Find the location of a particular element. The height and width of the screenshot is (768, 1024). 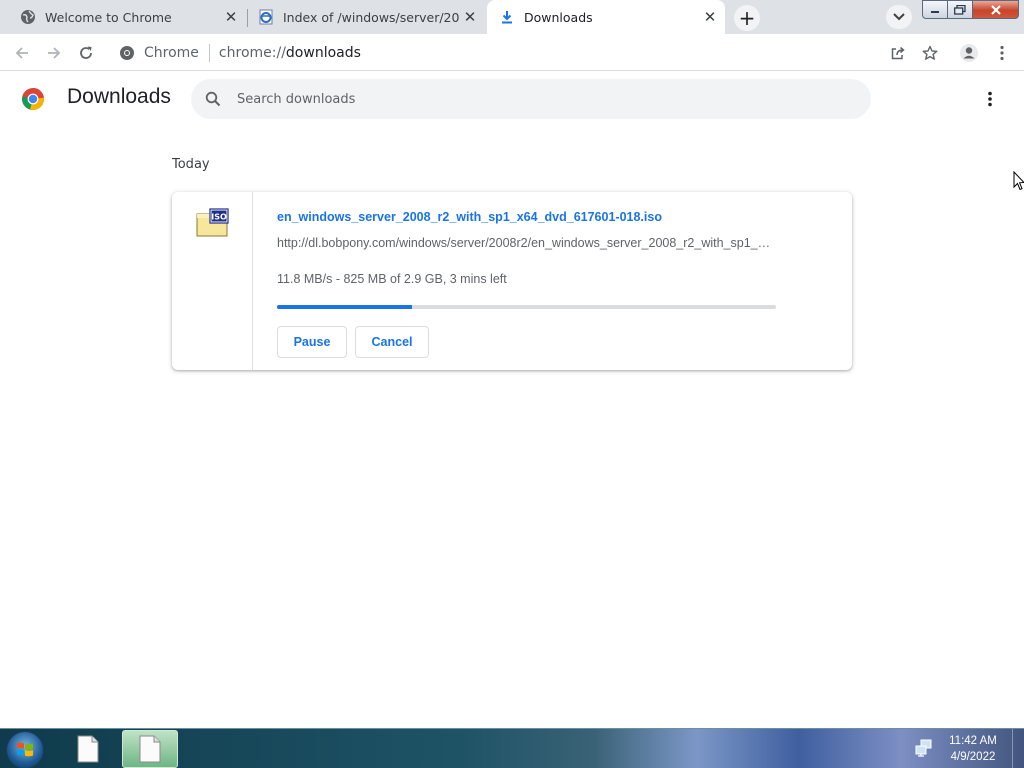

taskbar-item-document is located at coordinates (88, 749).